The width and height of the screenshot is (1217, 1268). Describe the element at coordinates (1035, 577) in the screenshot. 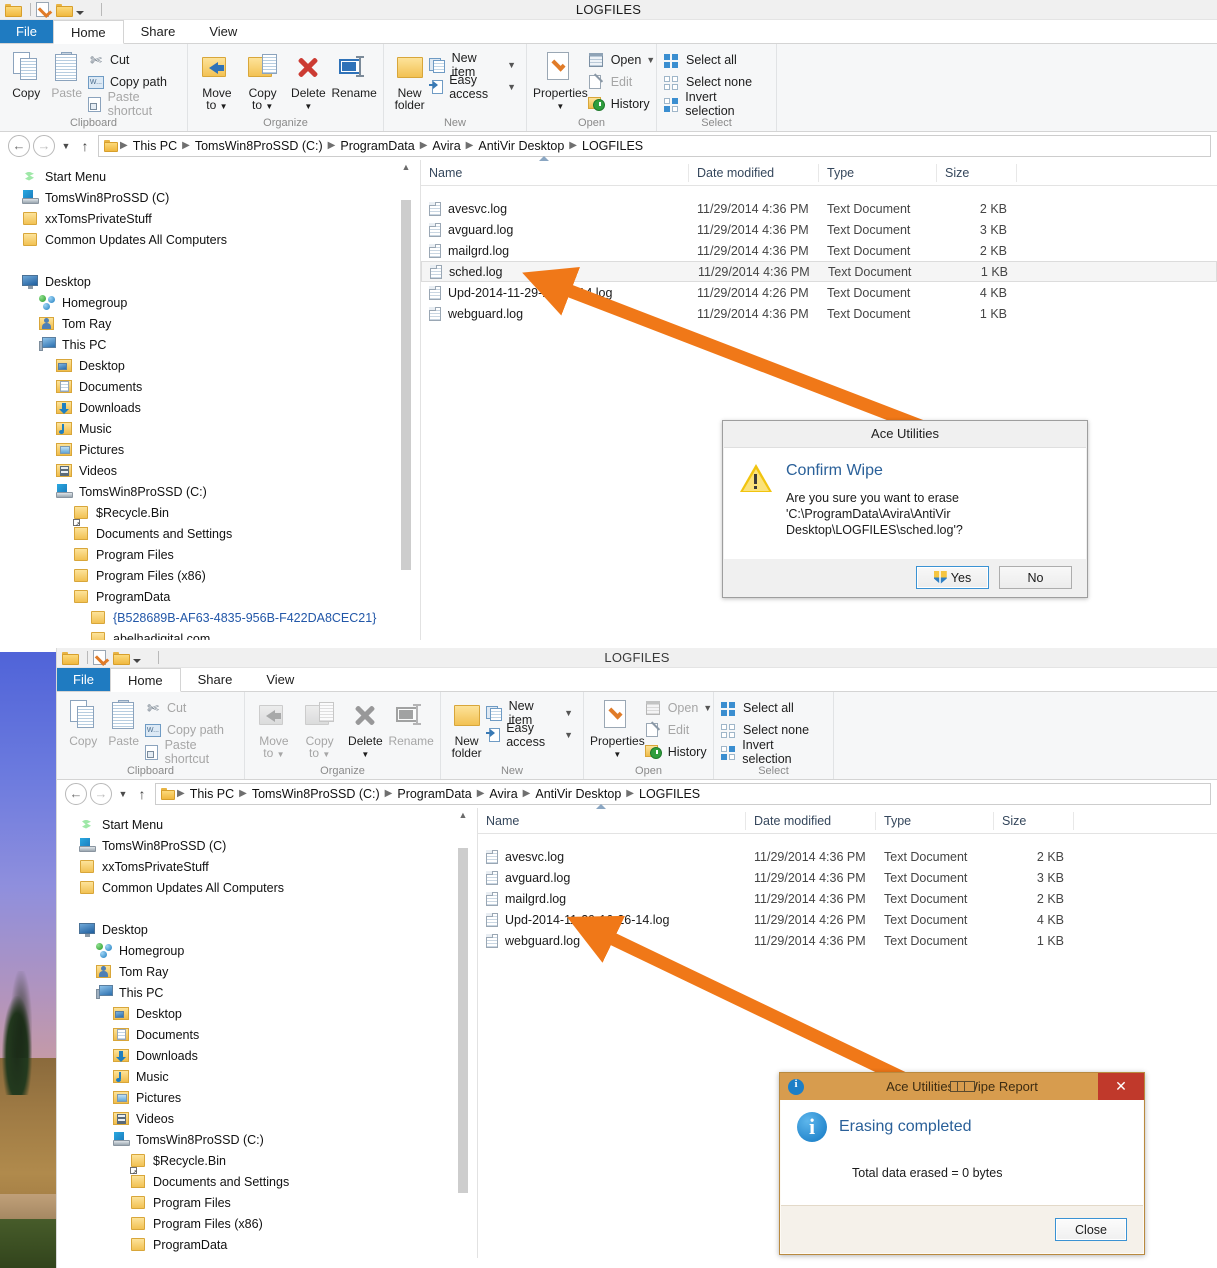

I see `no-button: No` at that location.